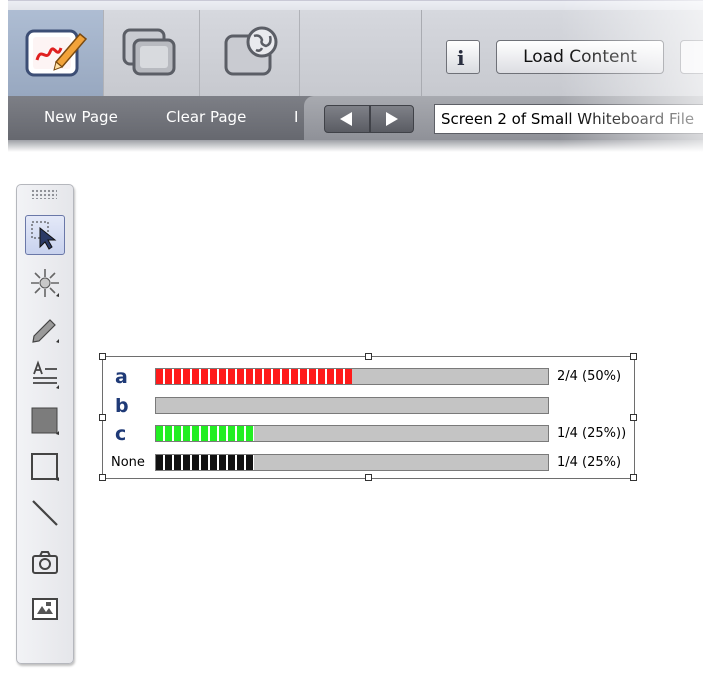 The width and height of the screenshot is (703, 687). I want to click on poll-row-none: None 1/4 (25%), so click(369, 463).